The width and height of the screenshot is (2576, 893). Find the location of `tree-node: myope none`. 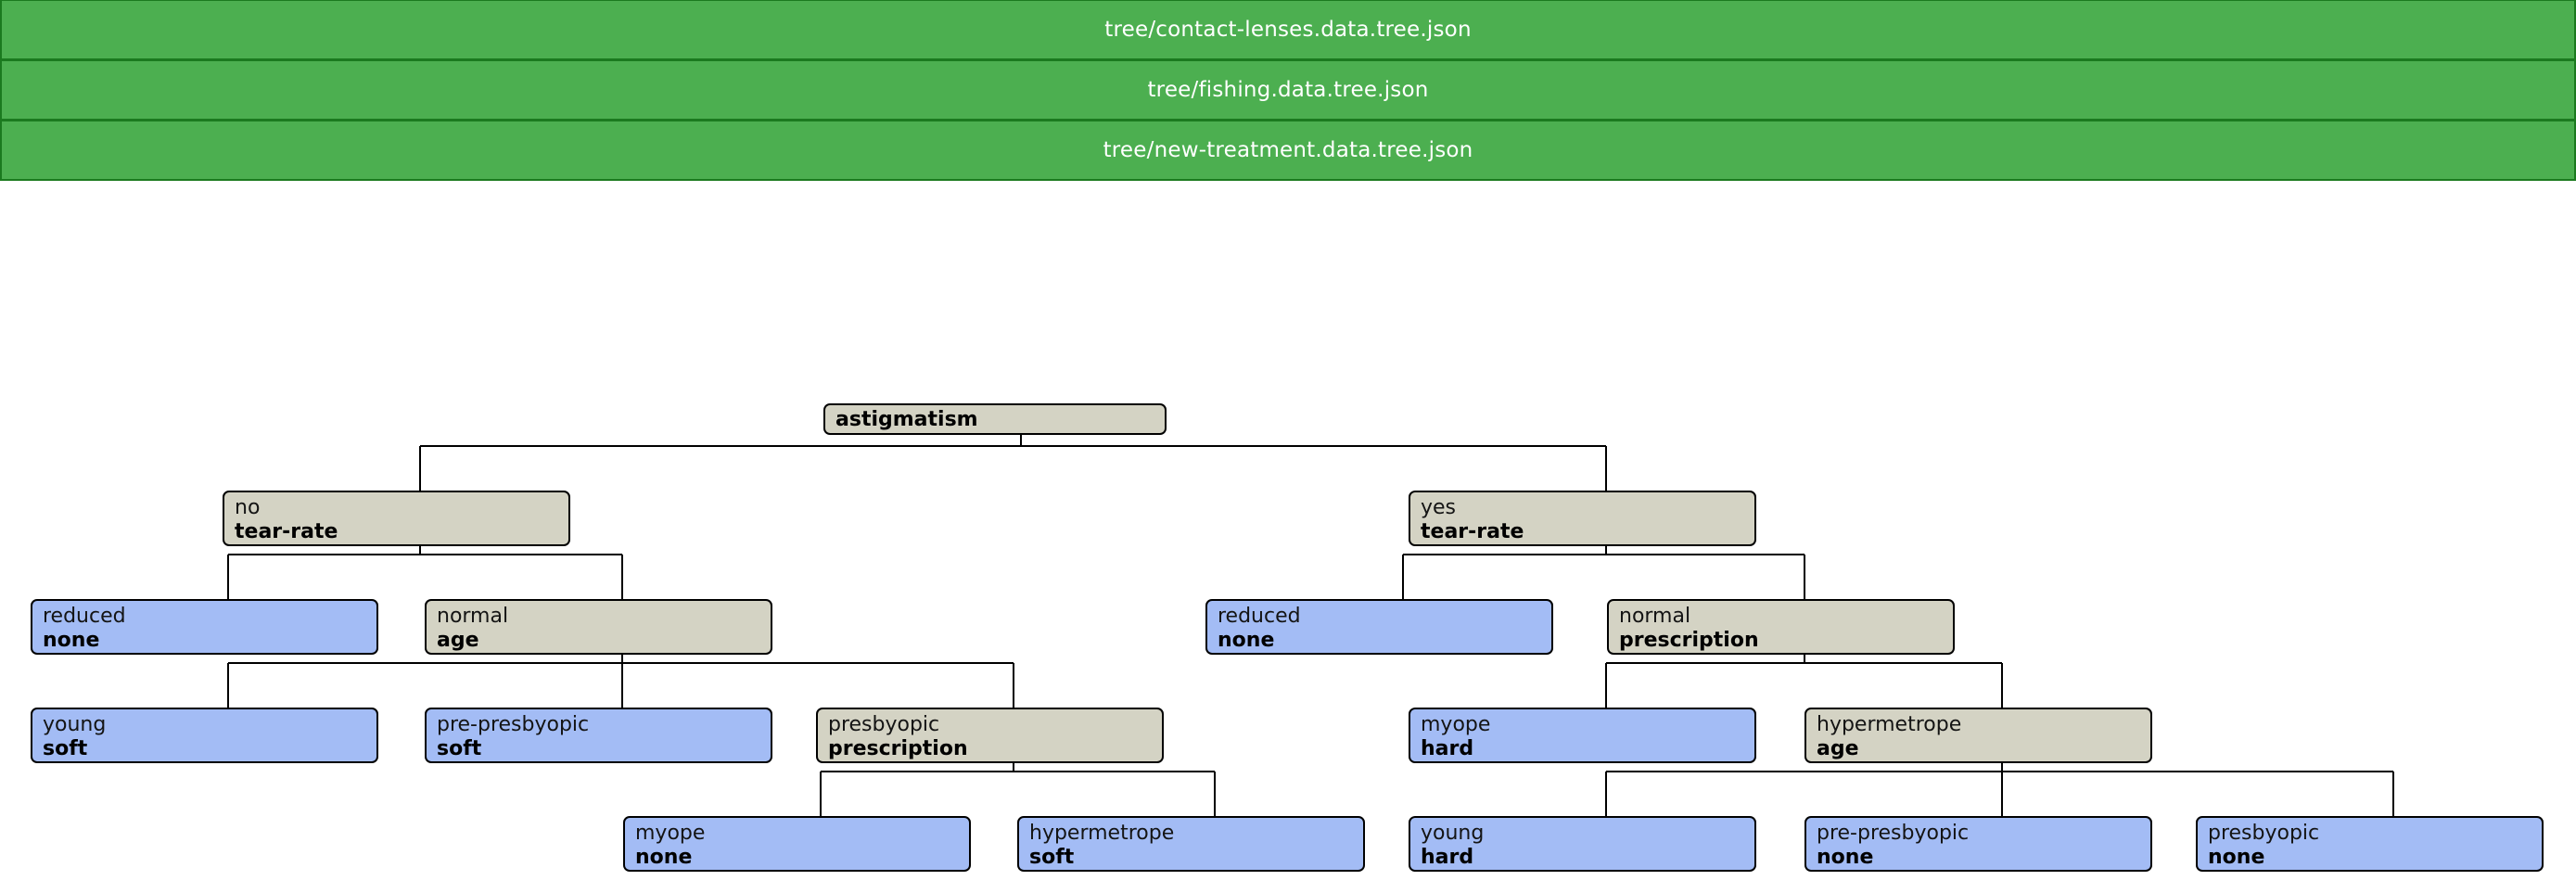

tree-node: myope none is located at coordinates (797, 844).